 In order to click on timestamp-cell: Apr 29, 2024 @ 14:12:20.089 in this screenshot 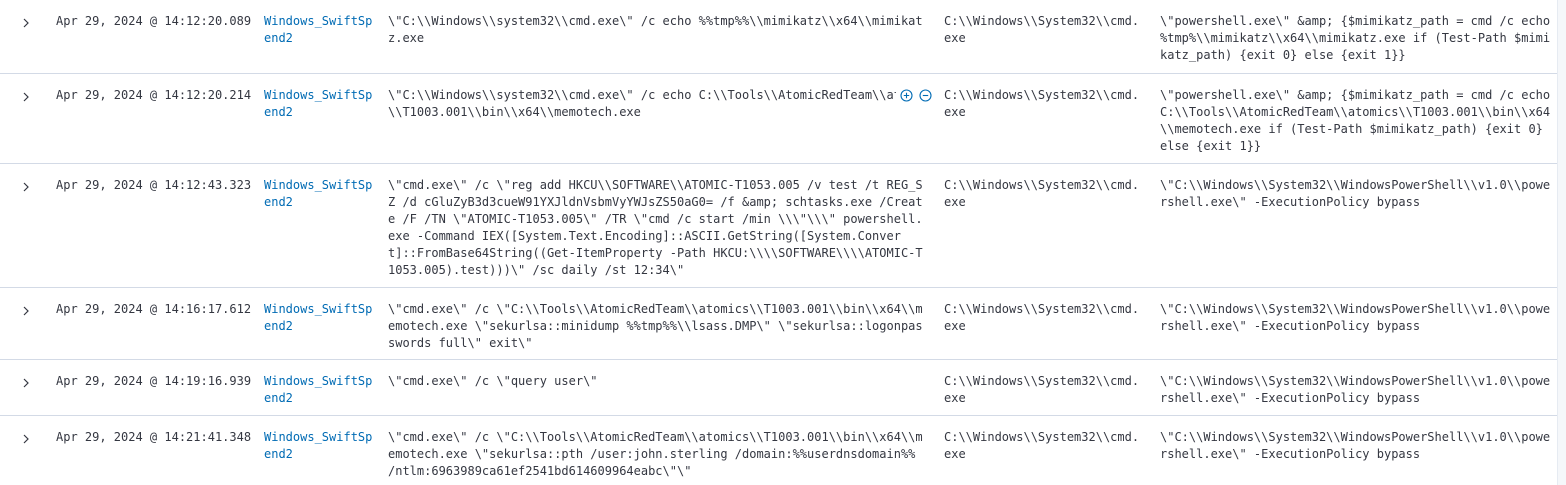, I will do `click(154, 21)`.